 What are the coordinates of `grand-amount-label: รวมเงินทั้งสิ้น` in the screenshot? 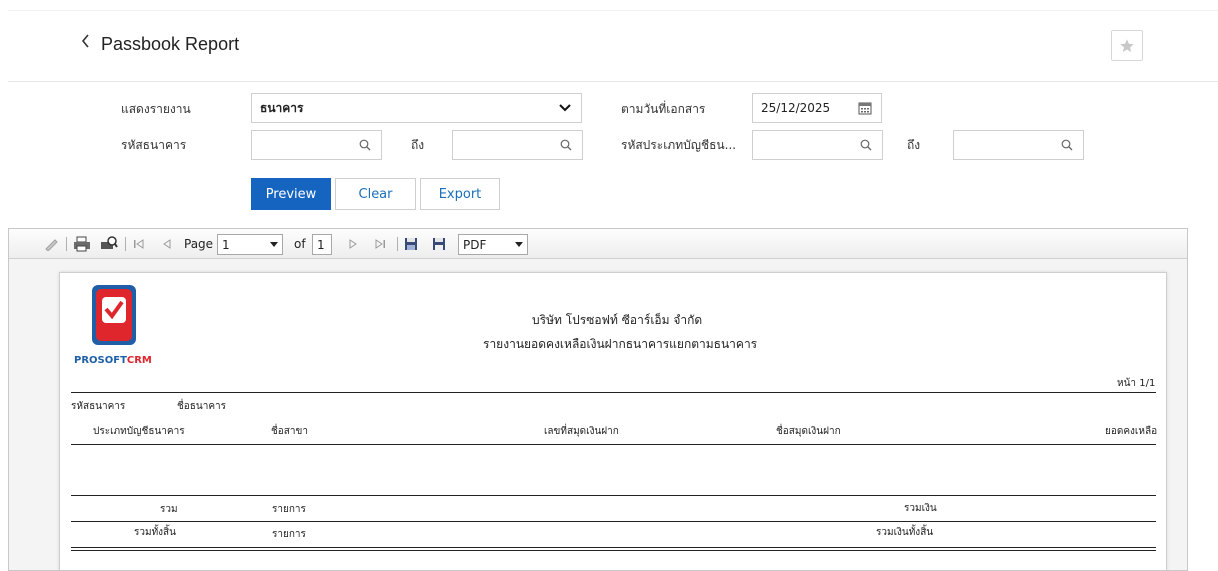 It's located at (905, 532).